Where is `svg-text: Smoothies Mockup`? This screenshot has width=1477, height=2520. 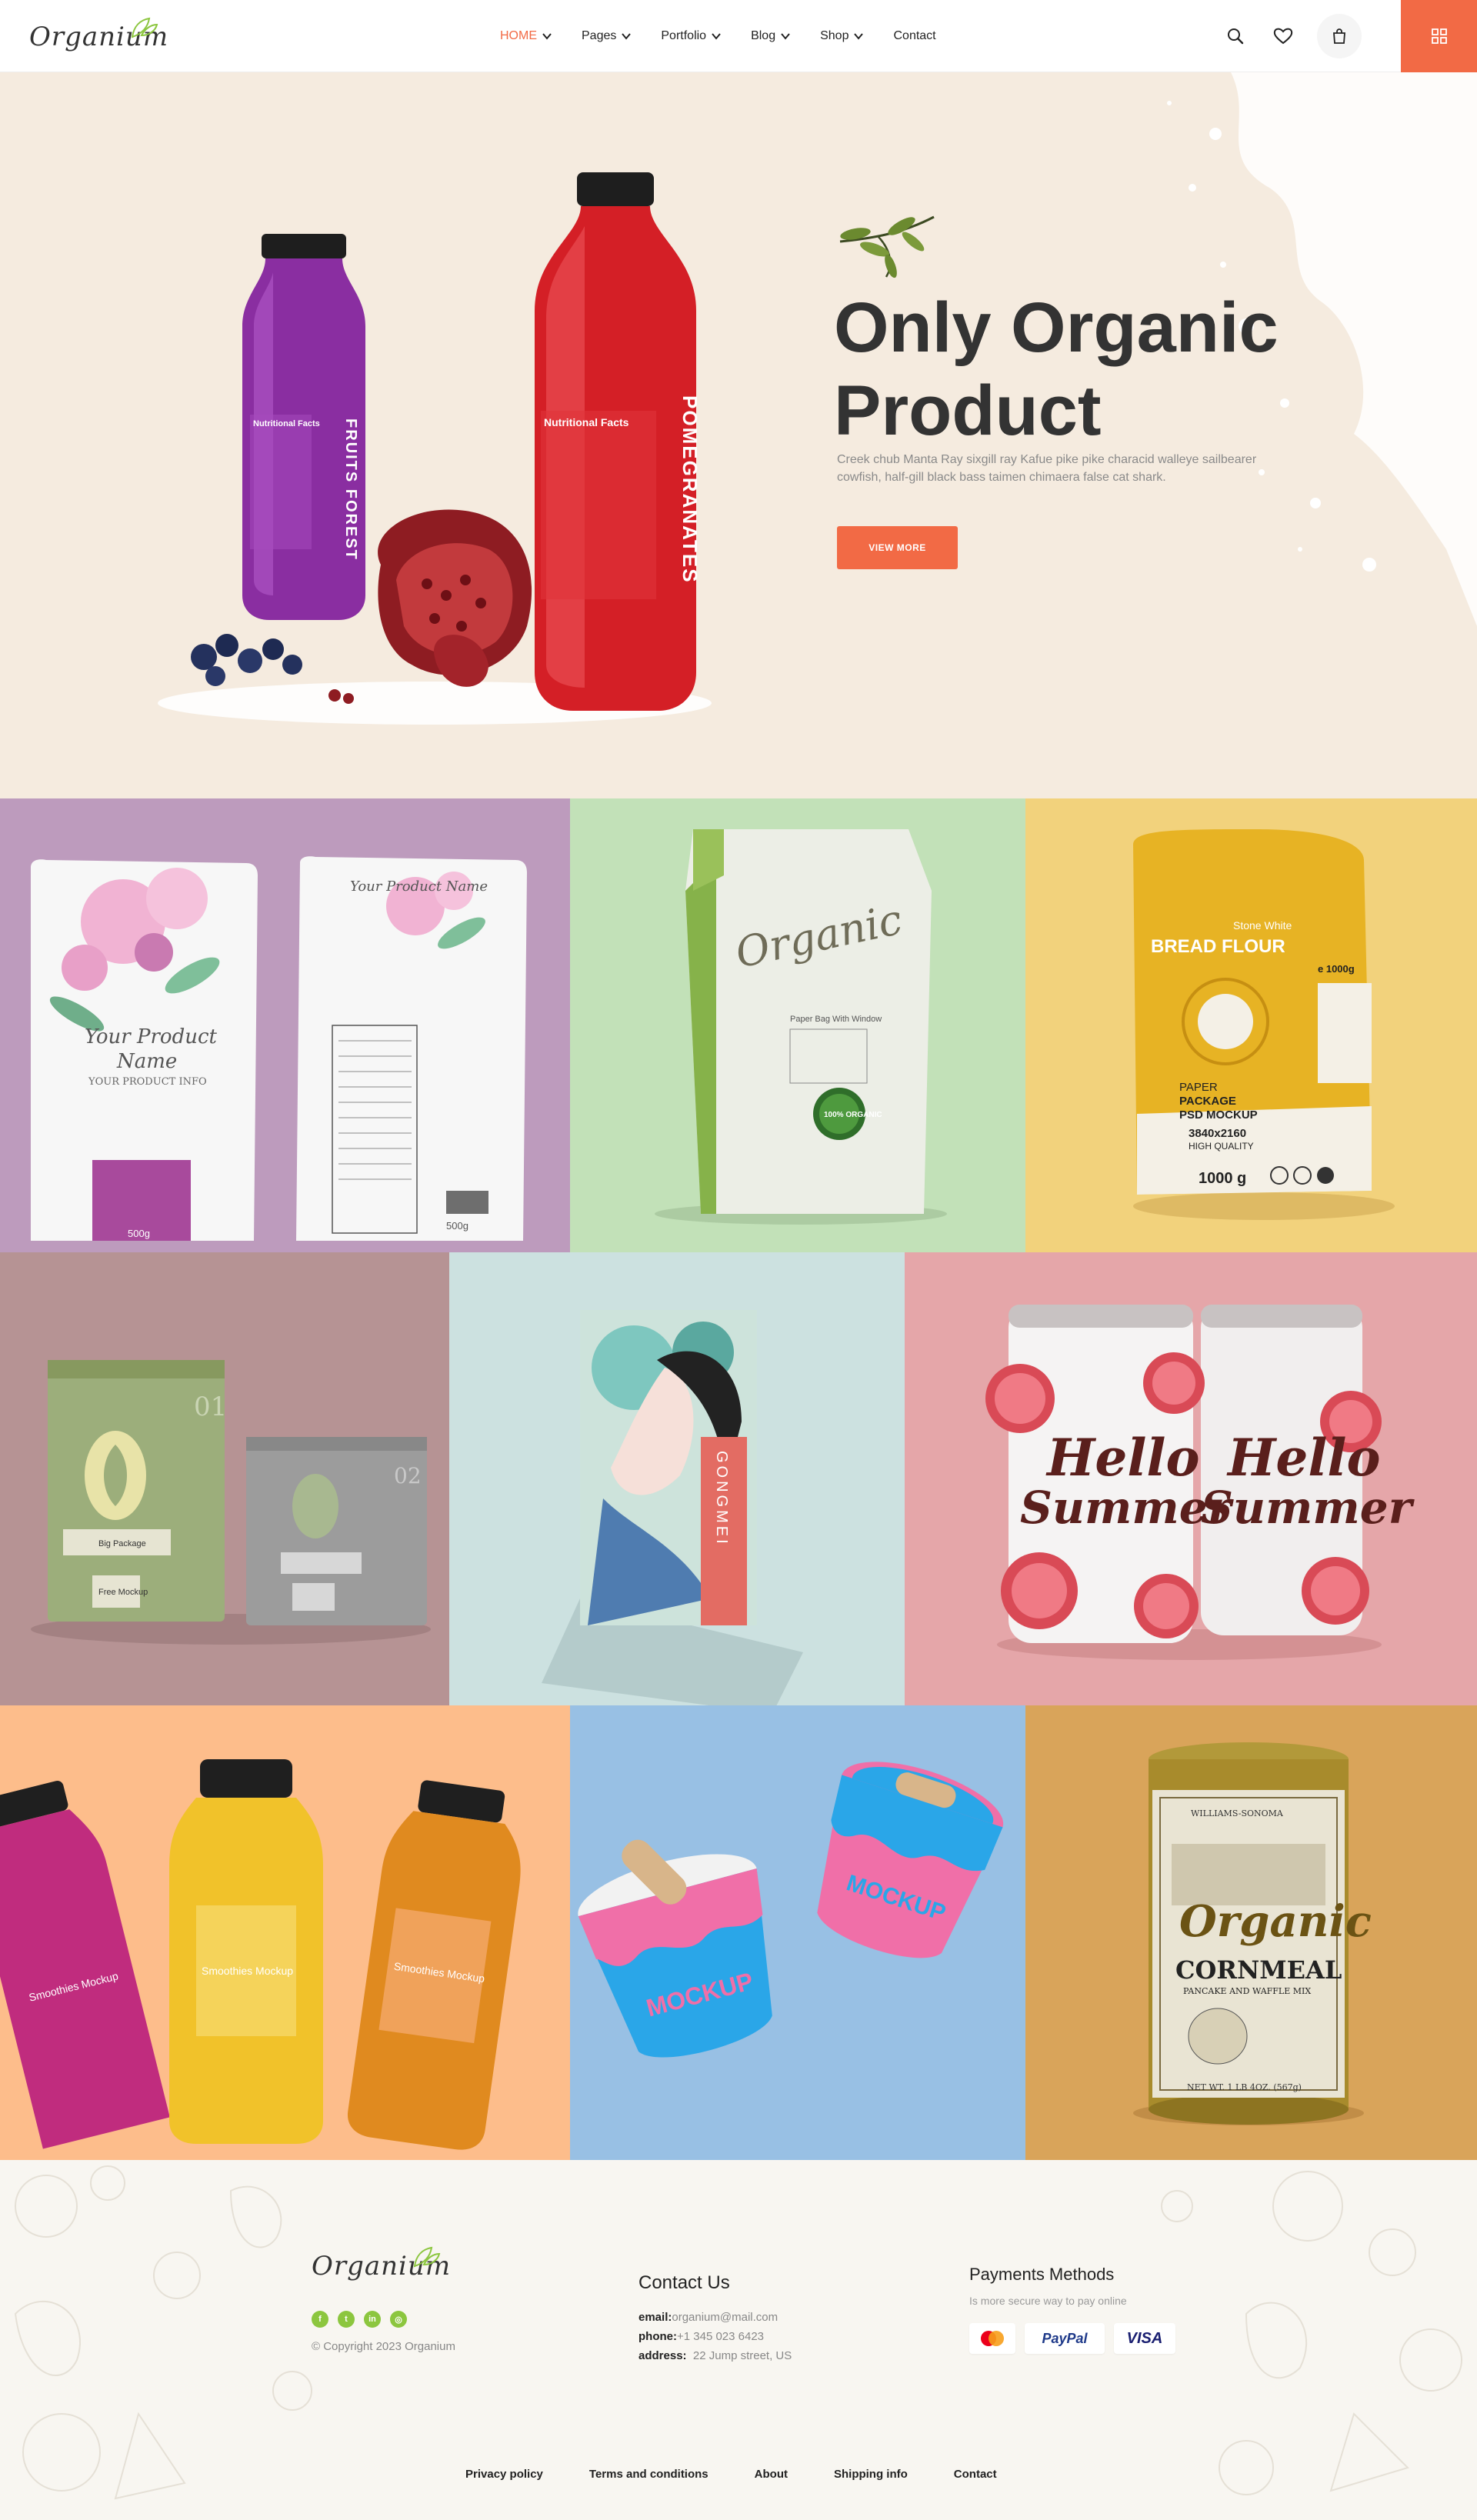 svg-text: Smoothies Mockup is located at coordinates (247, 1971).